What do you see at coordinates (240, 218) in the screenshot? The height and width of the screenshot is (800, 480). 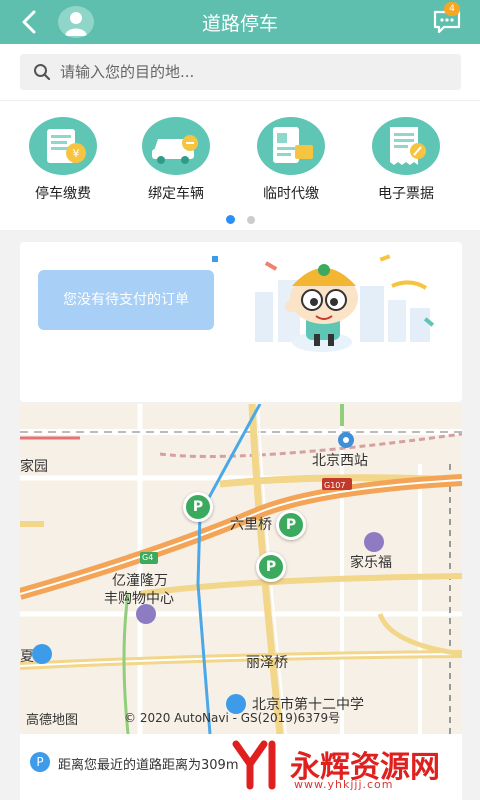 I see `carousel-indicator` at bounding box center [240, 218].